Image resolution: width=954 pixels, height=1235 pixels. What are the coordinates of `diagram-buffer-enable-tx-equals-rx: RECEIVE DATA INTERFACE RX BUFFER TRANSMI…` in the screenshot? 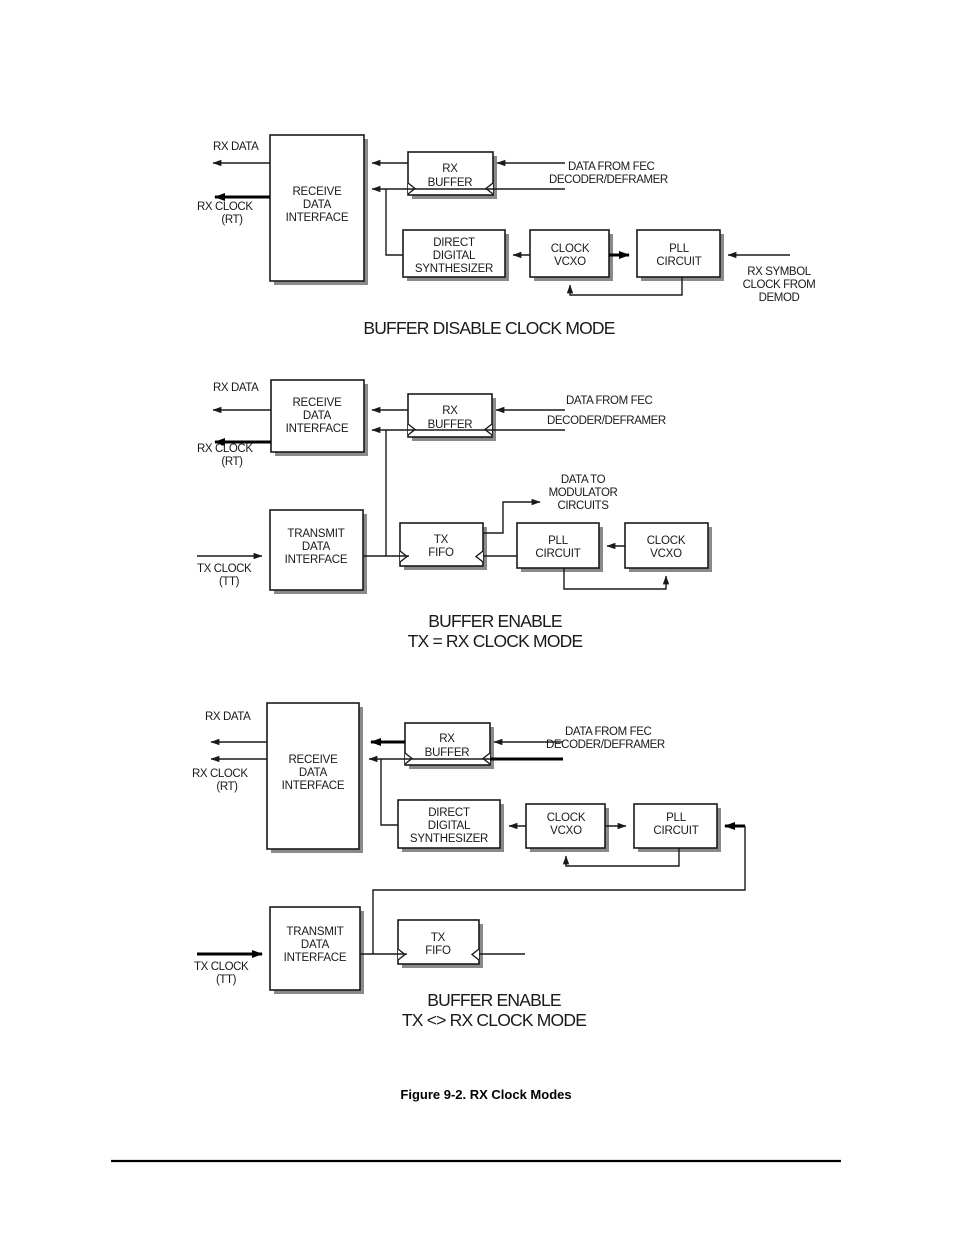 It's located at (454, 515).